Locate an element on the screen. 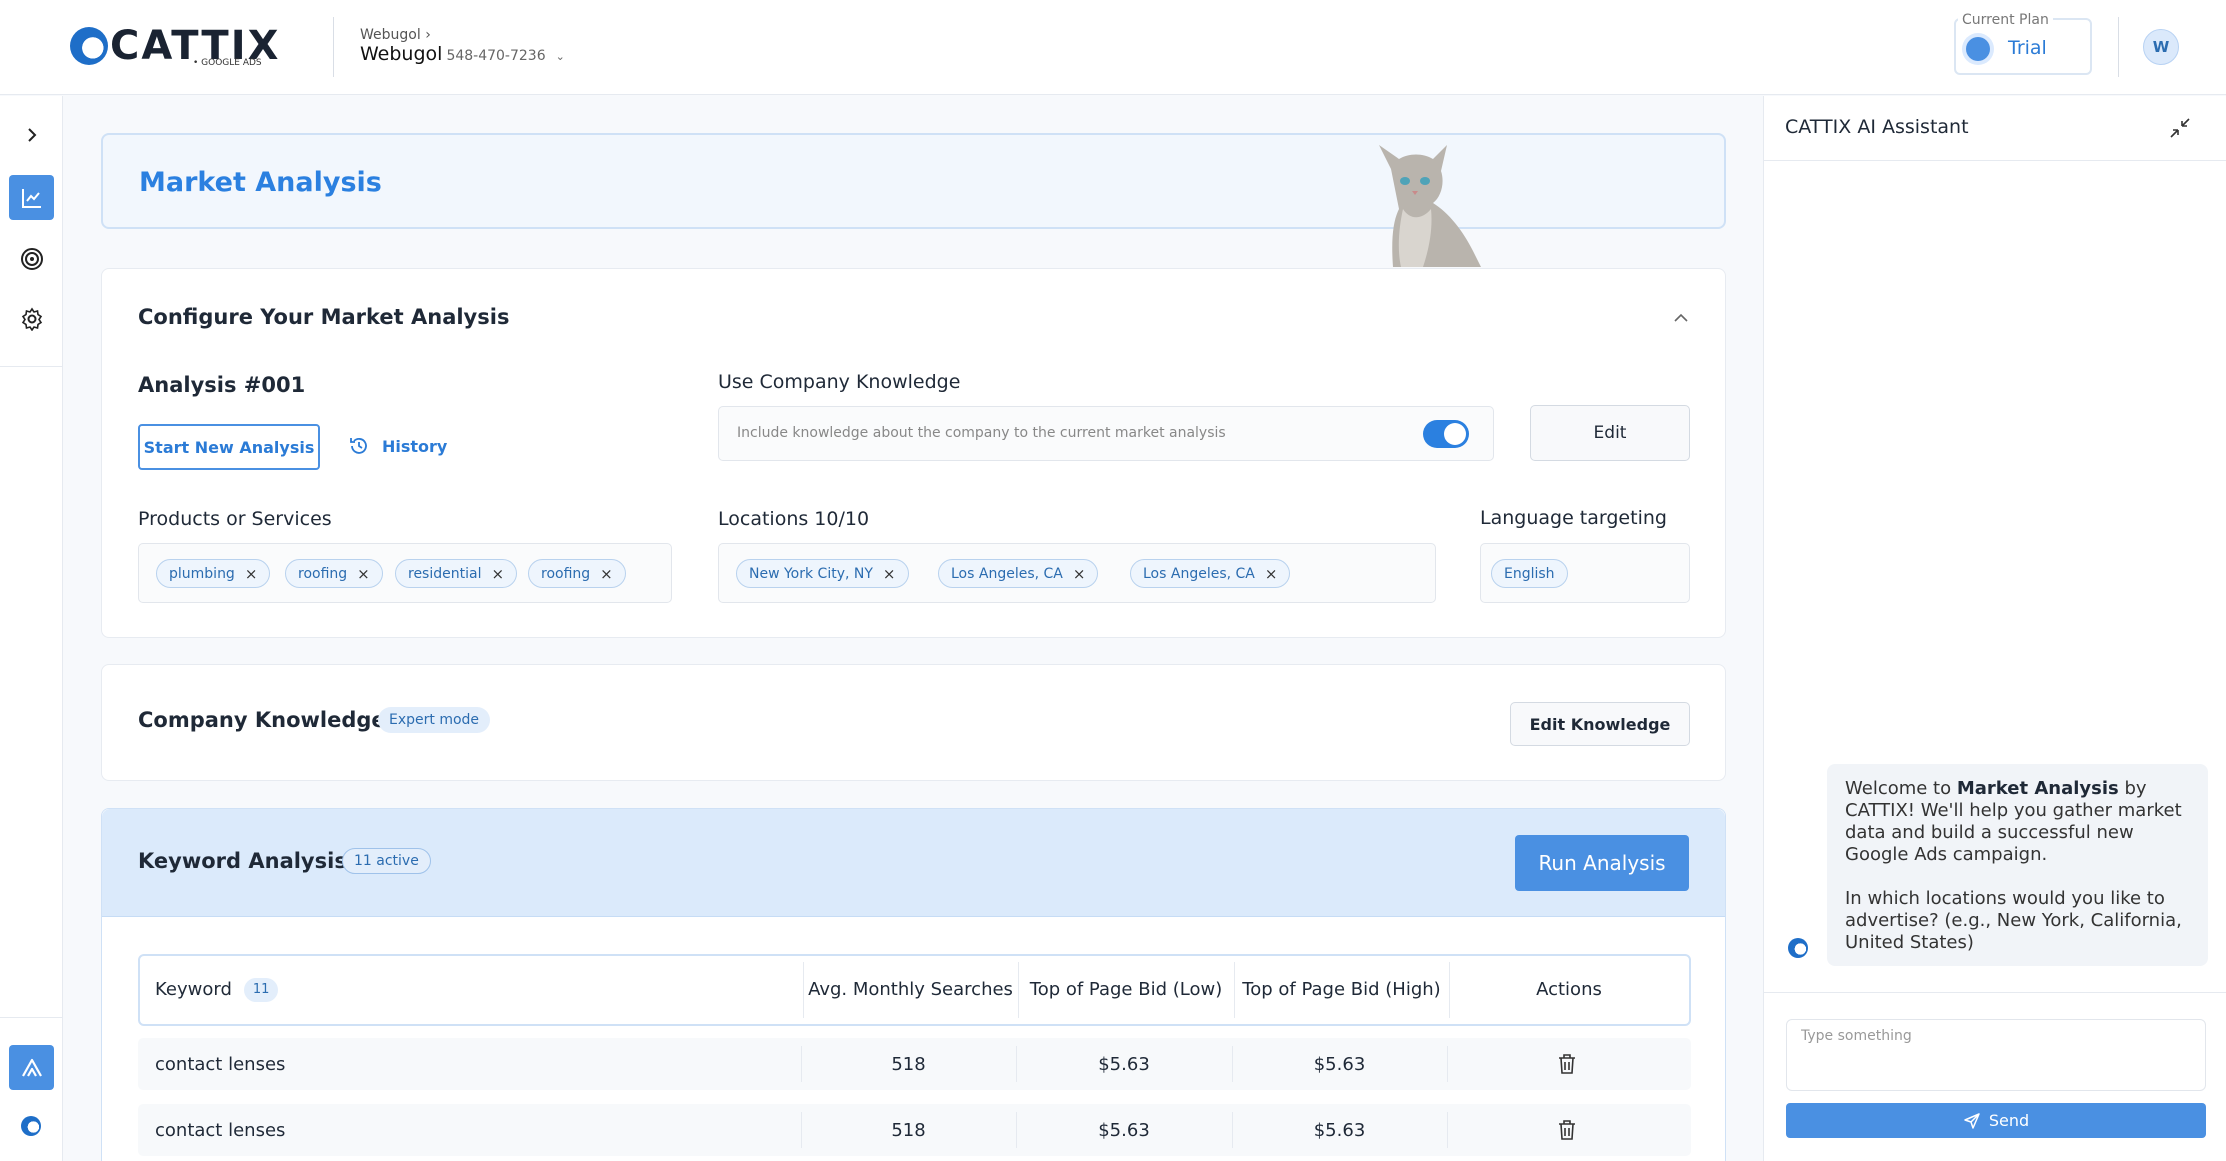 The height and width of the screenshot is (1161, 2226). collapse-icon is located at coordinates (2180, 128).